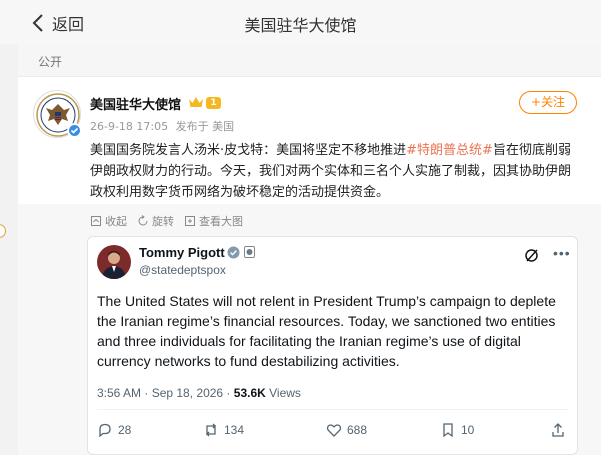 Image resolution: width=601 pixels, height=455 pixels. What do you see at coordinates (96, 221) in the screenshot?
I see `collapse-icon` at bounding box center [96, 221].